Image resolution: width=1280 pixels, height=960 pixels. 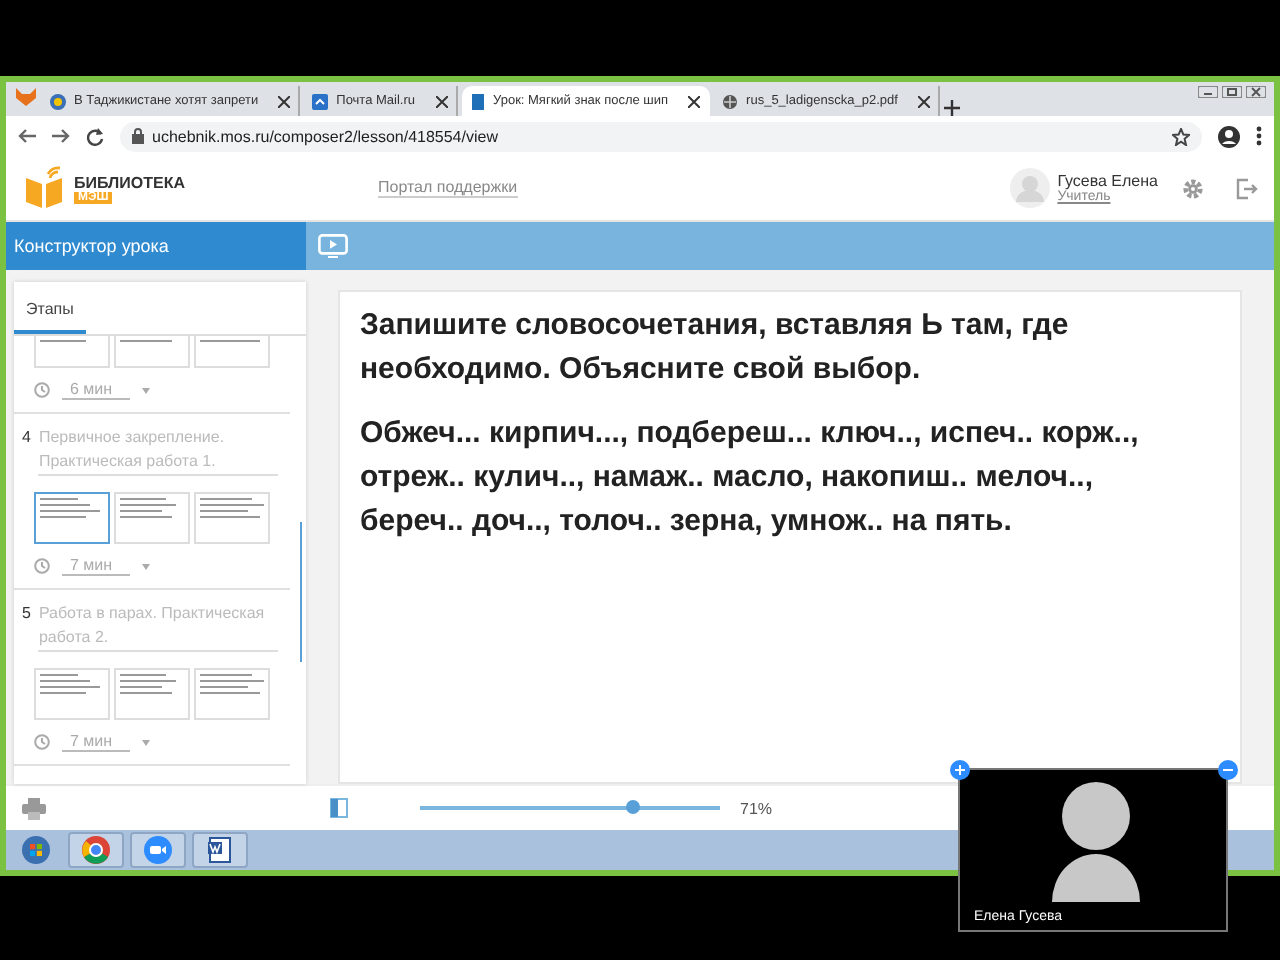 I want to click on account-icon, so click(x=1229, y=136).